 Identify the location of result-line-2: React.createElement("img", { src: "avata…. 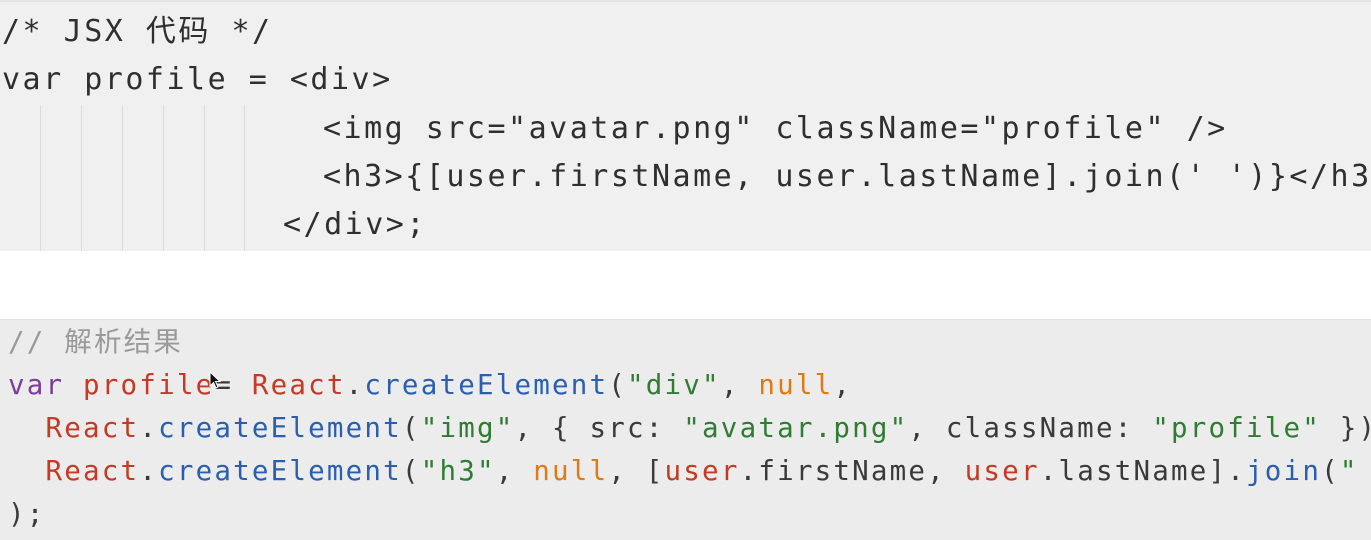
(689, 428).